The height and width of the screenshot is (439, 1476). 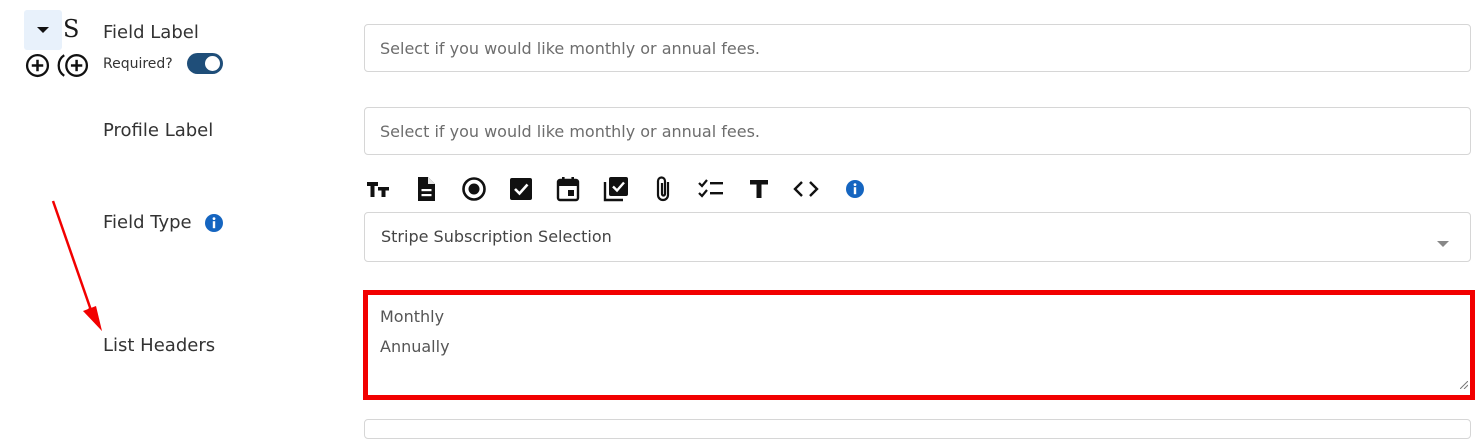 I want to click on paperclip-icon, so click(x=664, y=189).